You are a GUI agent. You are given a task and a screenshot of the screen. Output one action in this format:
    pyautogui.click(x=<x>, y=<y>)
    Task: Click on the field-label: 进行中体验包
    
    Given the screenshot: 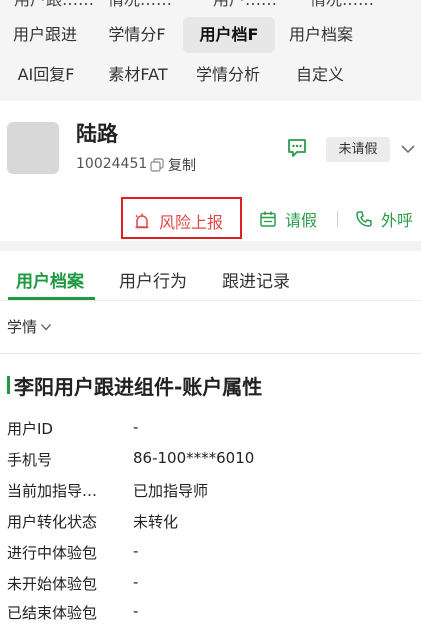 What is the action you would take?
    pyautogui.click(x=52, y=553)
    